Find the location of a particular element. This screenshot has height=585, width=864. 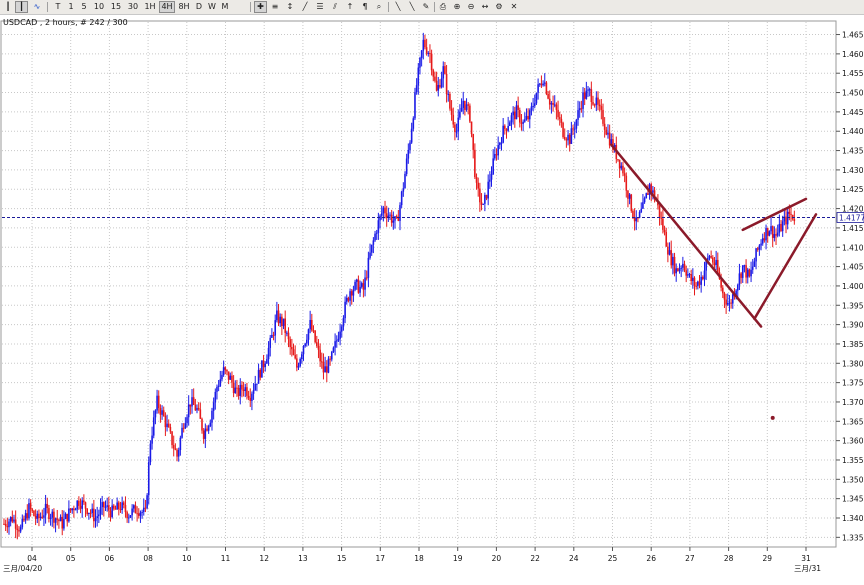

timeframe-8h: 8H is located at coordinates (184, 7).